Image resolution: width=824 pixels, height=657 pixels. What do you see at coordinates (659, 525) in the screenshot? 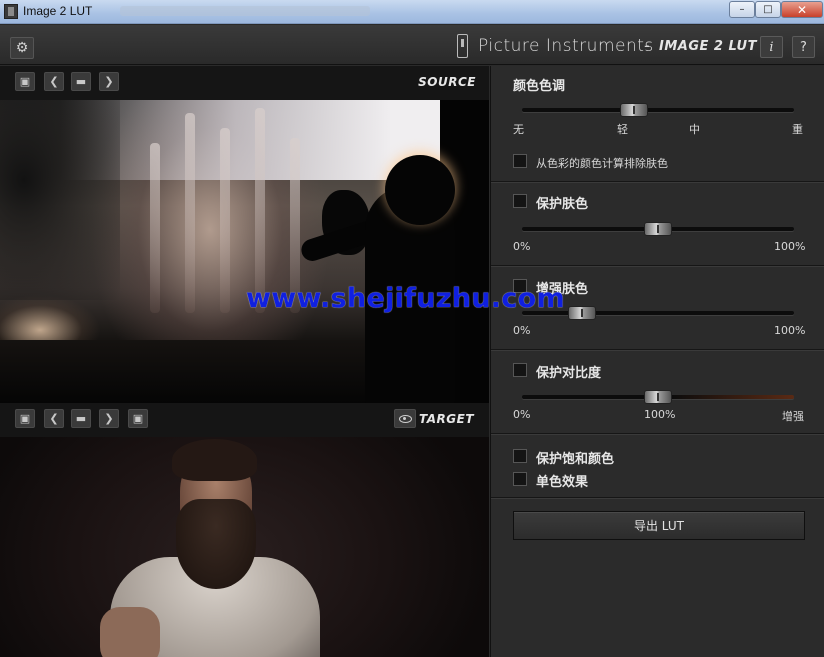
I see `export-lut-button: 导出 LUT` at bounding box center [659, 525].